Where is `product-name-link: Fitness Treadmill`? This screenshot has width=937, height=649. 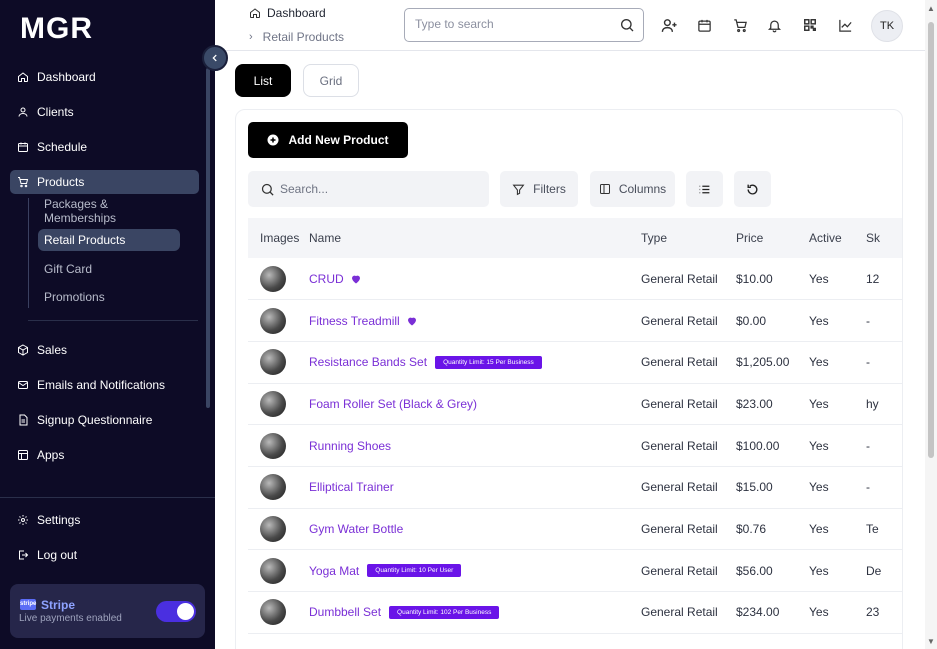
product-name-link: Fitness Treadmill is located at coordinates (354, 321).